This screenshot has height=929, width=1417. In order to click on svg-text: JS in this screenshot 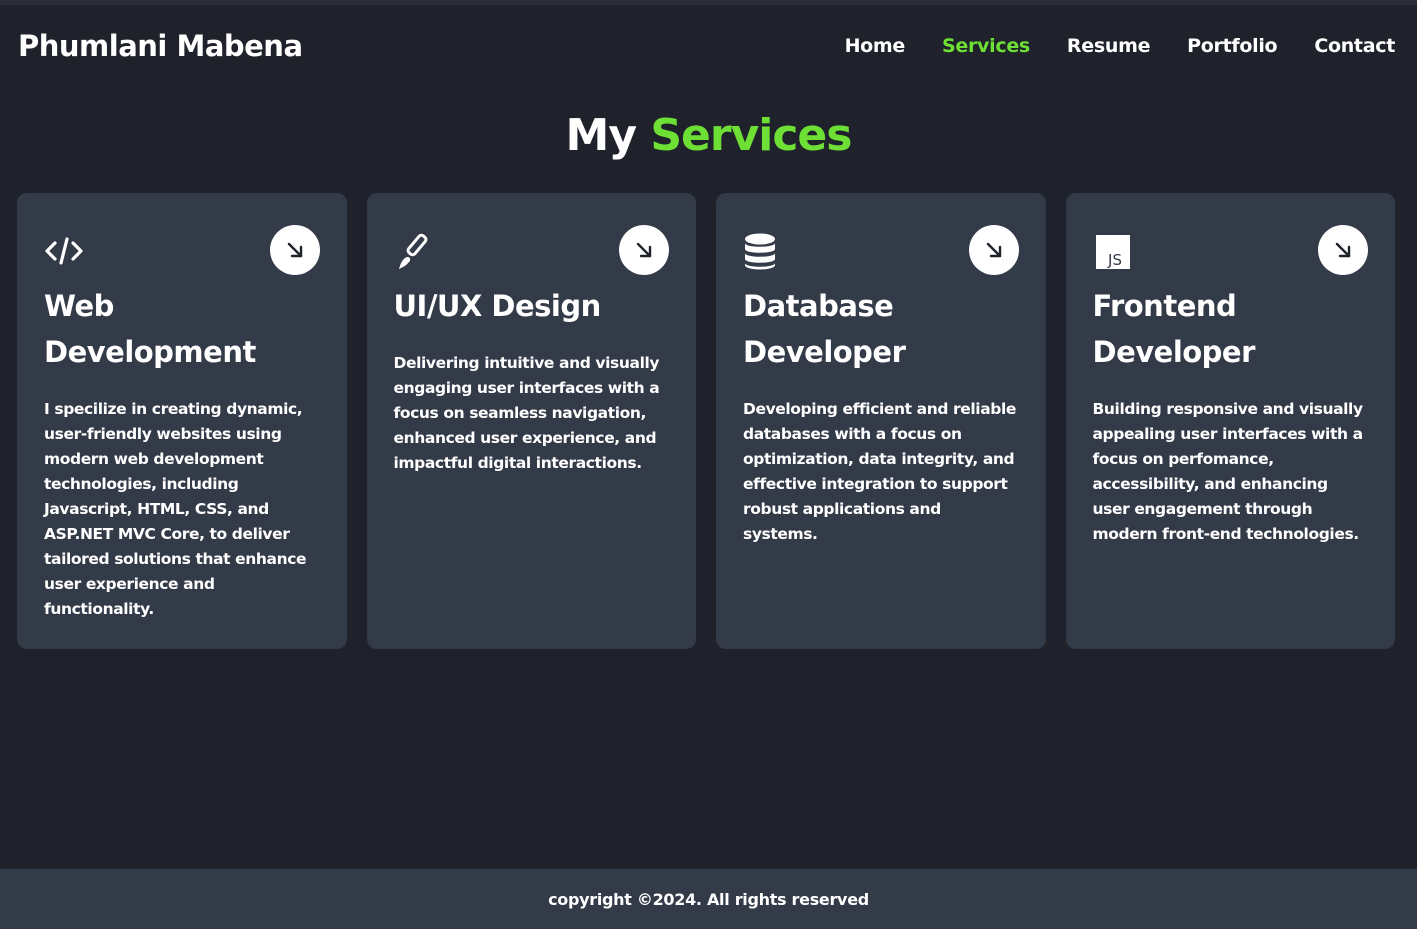, I will do `click(1114, 260)`.